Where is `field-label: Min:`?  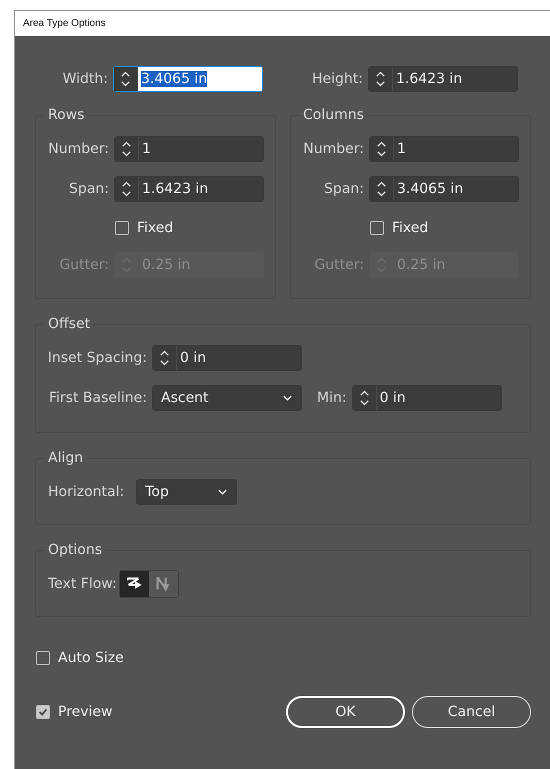 field-label: Min: is located at coordinates (332, 398).